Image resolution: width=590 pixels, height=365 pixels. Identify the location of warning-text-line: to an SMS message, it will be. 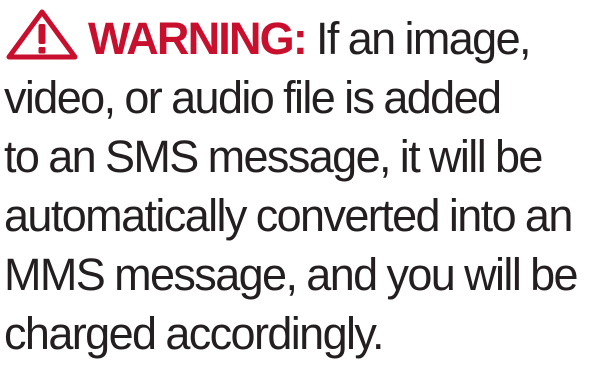
(273, 156).